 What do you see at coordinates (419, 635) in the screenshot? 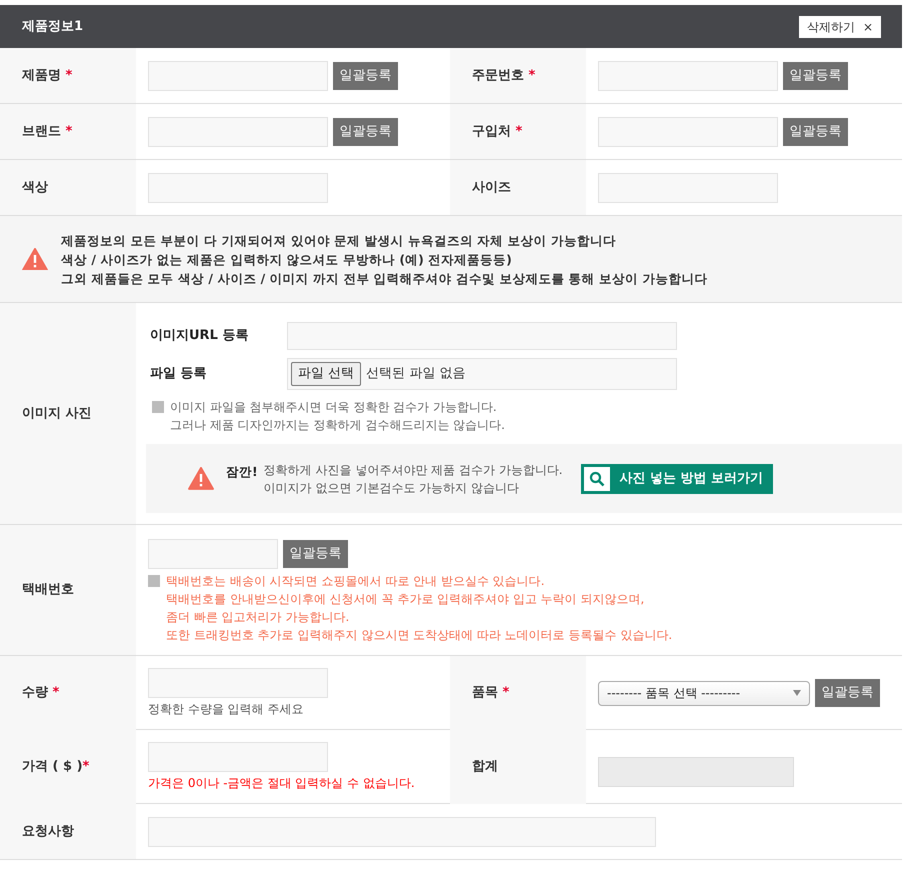
I see `tracking-info-text: 또한 트래킹번호 추가로 입력해주지 않으시면 도착상태에 따라 노데이터로 등록될수 있습니다.` at bounding box center [419, 635].